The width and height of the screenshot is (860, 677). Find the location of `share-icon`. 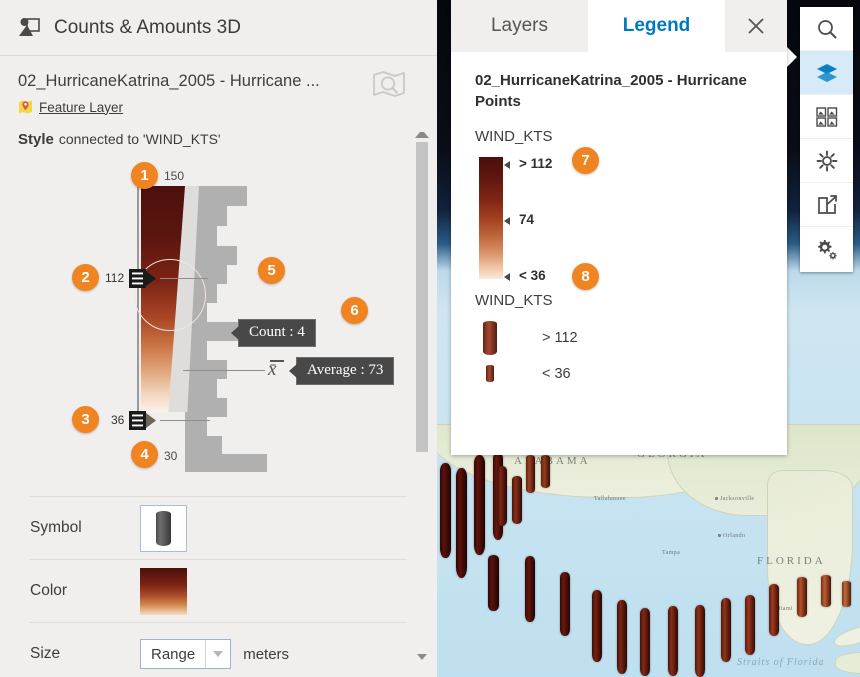

share-icon is located at coordinates (827, 204).